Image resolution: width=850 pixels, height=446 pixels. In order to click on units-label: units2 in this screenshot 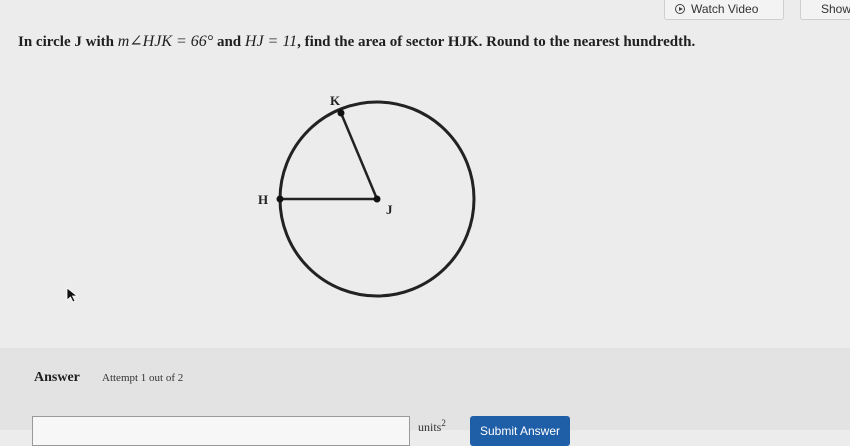, I will do `click(432, 426)`.